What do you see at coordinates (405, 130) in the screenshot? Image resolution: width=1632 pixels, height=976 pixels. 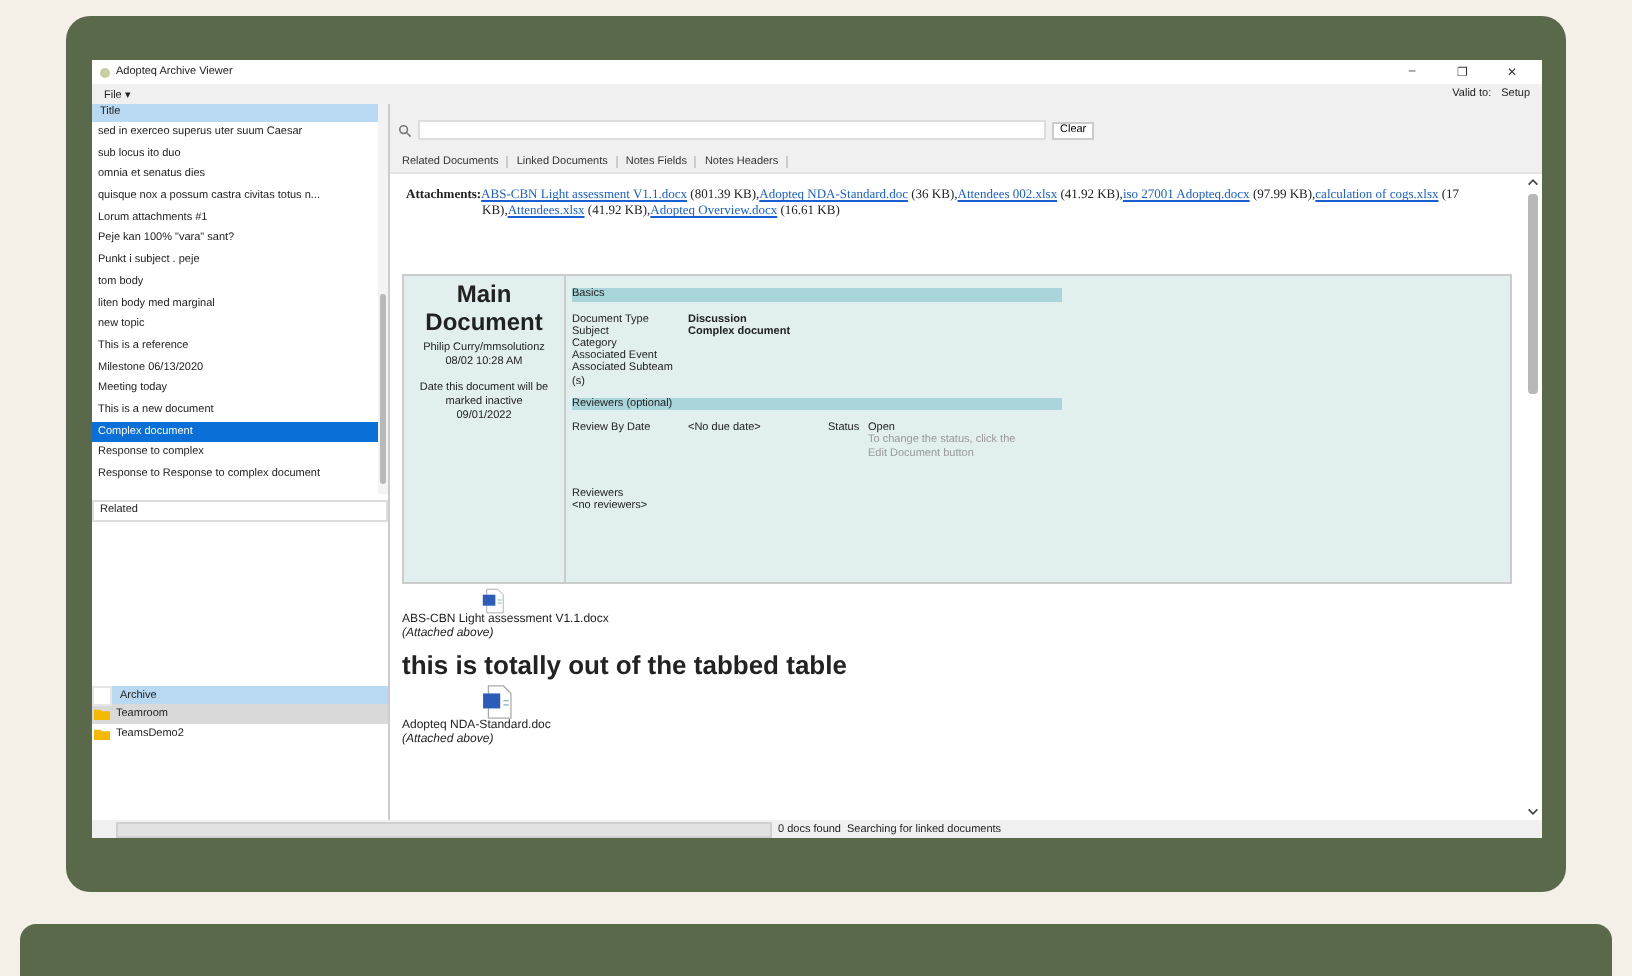 I see `search-icon` at bounding box center [405, 130].